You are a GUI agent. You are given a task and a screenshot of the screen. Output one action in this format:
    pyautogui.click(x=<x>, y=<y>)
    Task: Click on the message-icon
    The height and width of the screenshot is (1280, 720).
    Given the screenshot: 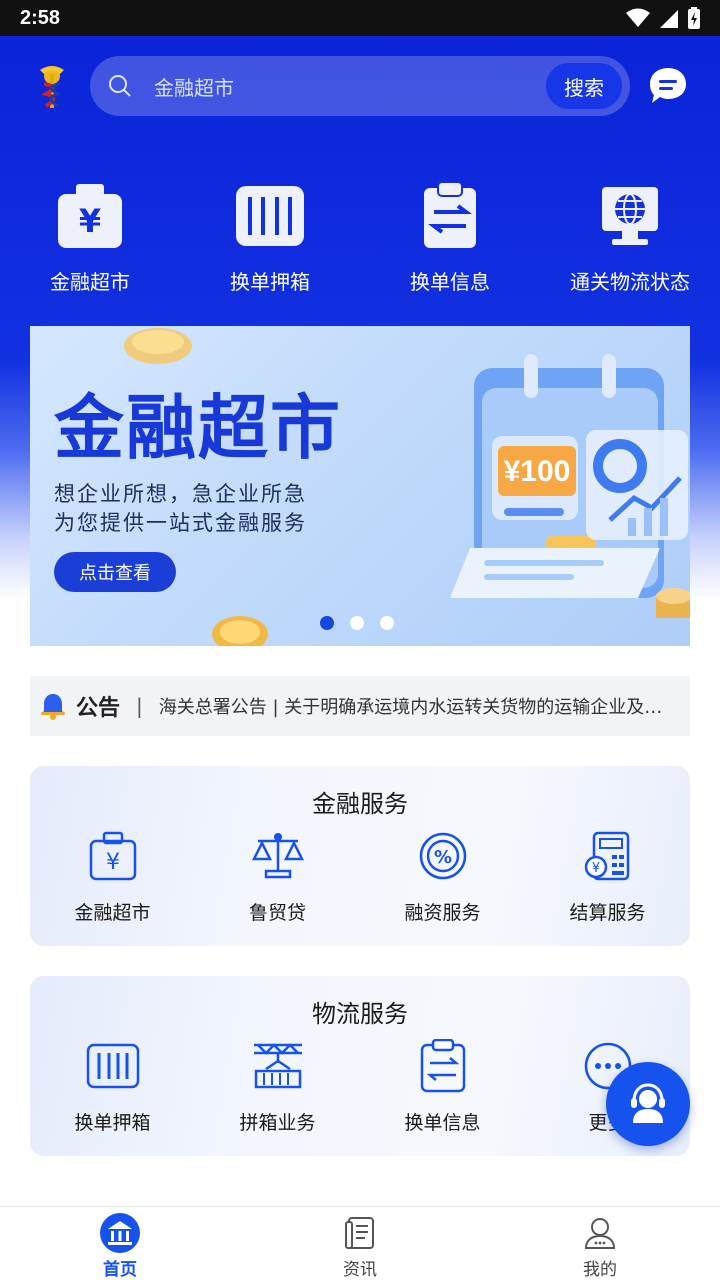 What is the action you would take?
    pyautogui.click(x=668, y=86)
    